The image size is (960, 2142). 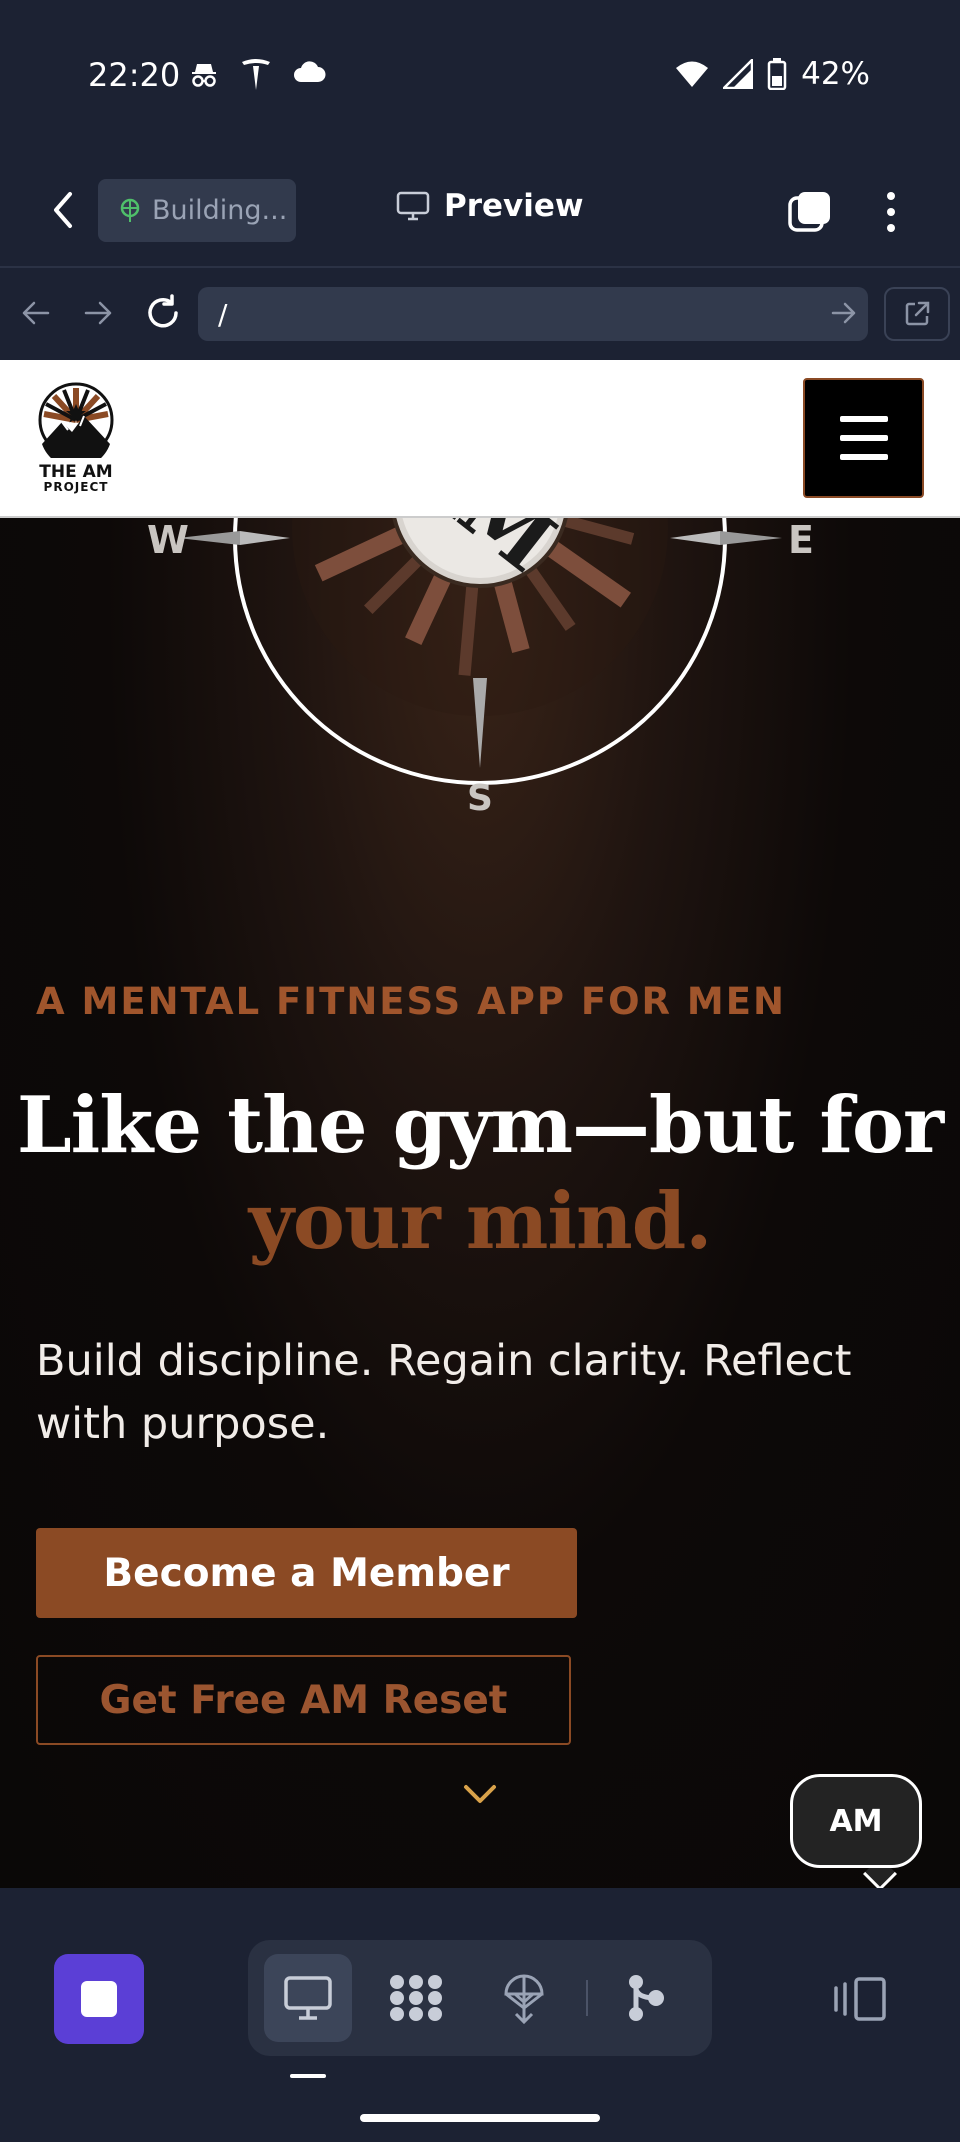 I want to click on headline-line-1: Like the gym—but for, so click(x=480, y=1125).